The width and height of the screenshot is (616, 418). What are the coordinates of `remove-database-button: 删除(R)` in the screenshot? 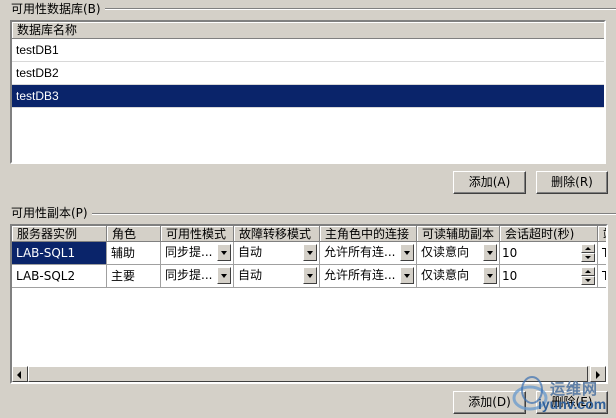 It's located at (572, 182).